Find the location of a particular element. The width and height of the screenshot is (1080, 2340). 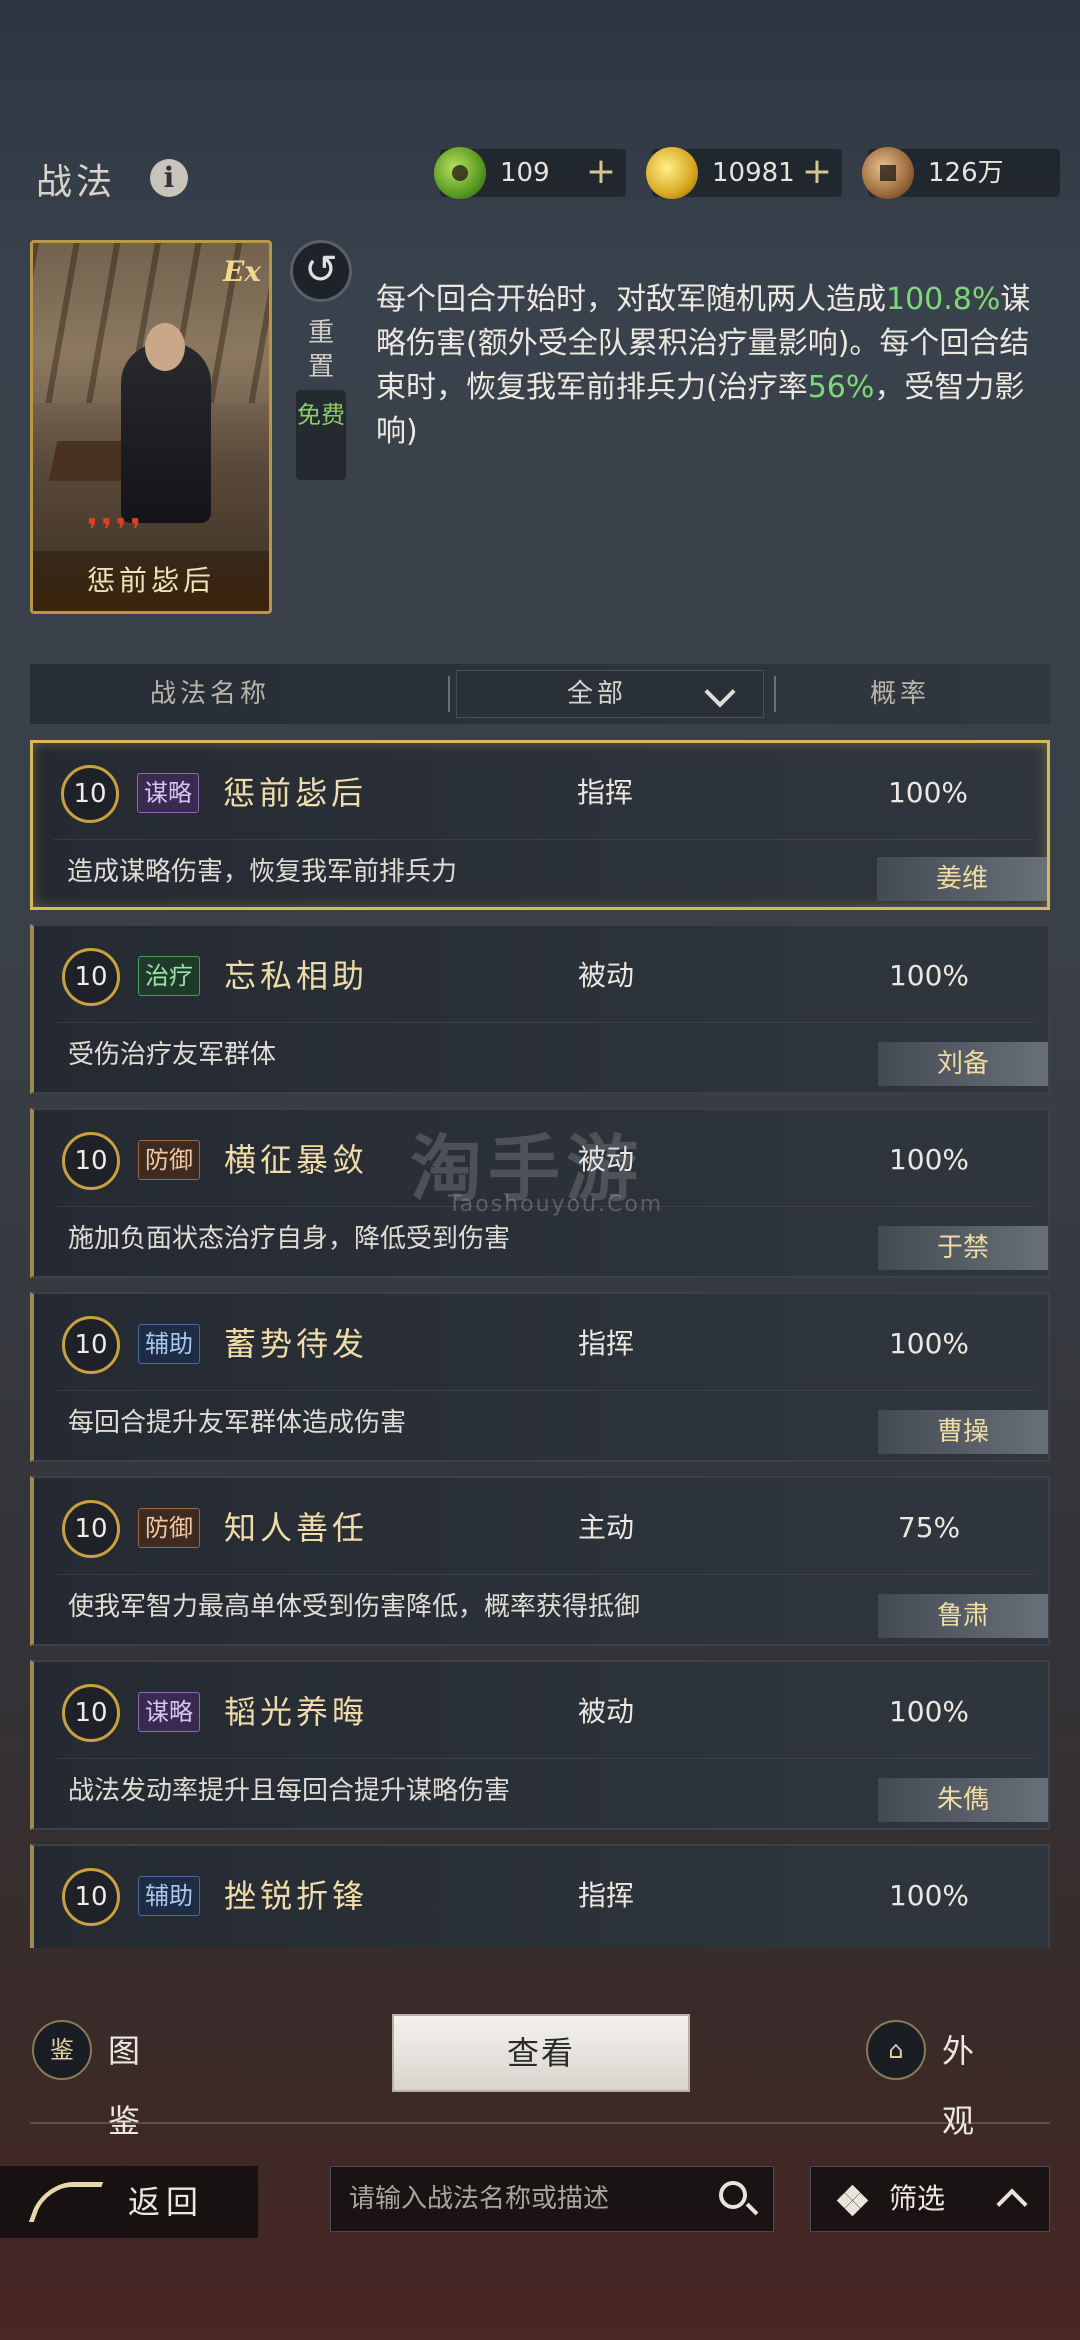

resource-gold: 10981 + is located at coordinates (744, 173).